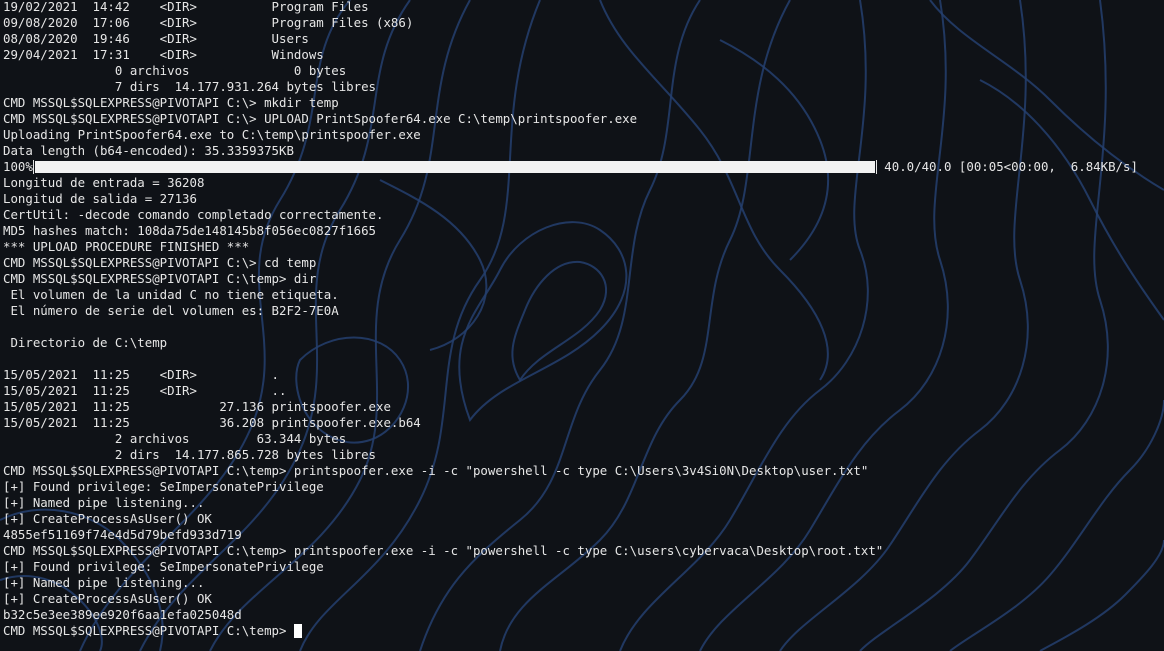  I want to click on progress-bar, so click(454, 167).